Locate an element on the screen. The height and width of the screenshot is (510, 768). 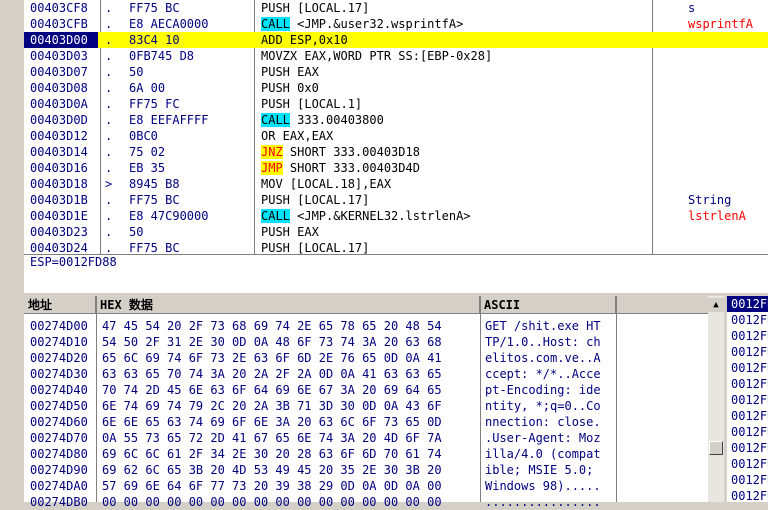
disasm-address: 00403D0D is located at coordinates (59, 120).